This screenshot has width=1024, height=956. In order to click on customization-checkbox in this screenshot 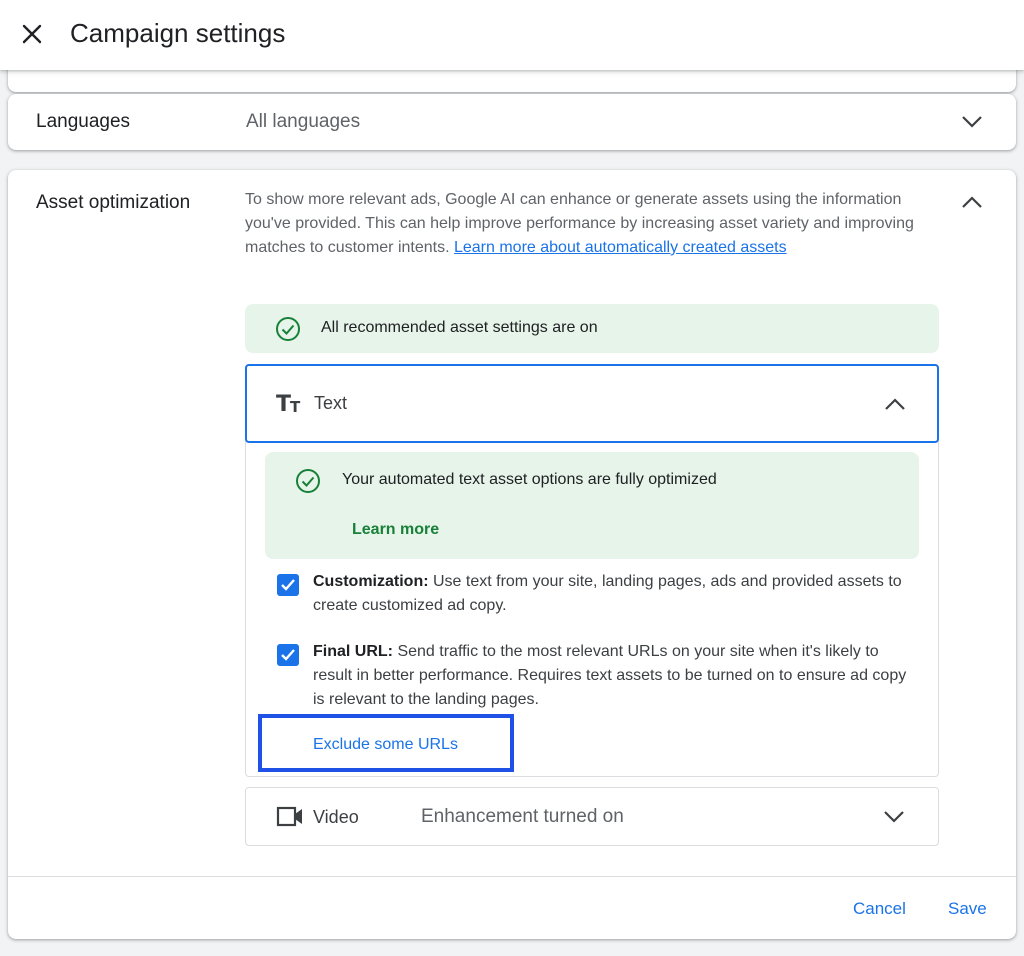, I will do `click(288, 585)`.